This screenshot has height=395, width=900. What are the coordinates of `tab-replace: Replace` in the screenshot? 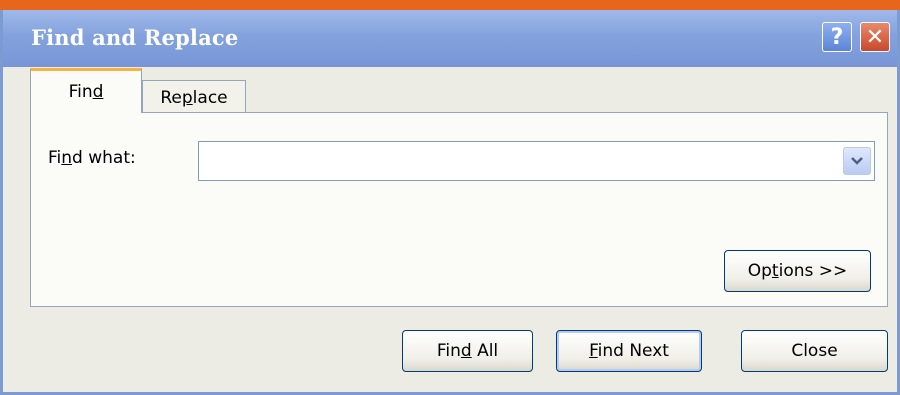 It's located at (194, 97).